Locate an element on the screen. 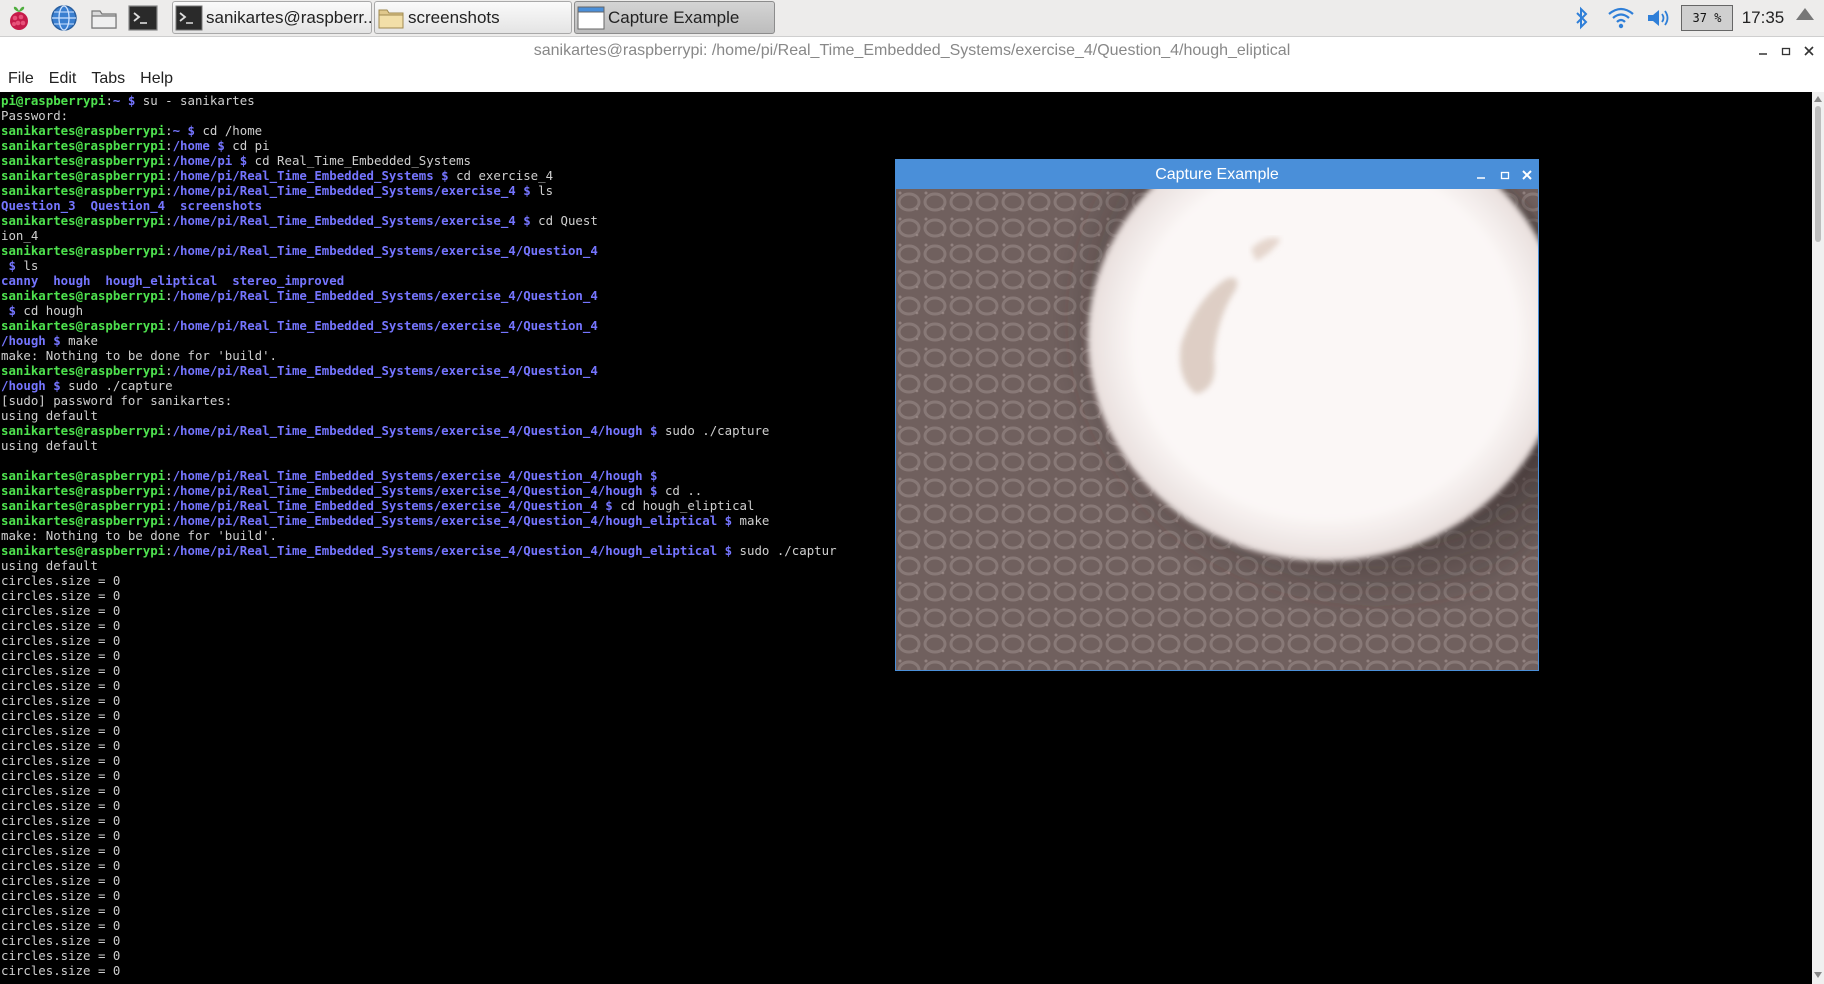 This screenshot has width=1824, height=984. terminal-text-segment: cd .. is located at coordinates (680, 490).